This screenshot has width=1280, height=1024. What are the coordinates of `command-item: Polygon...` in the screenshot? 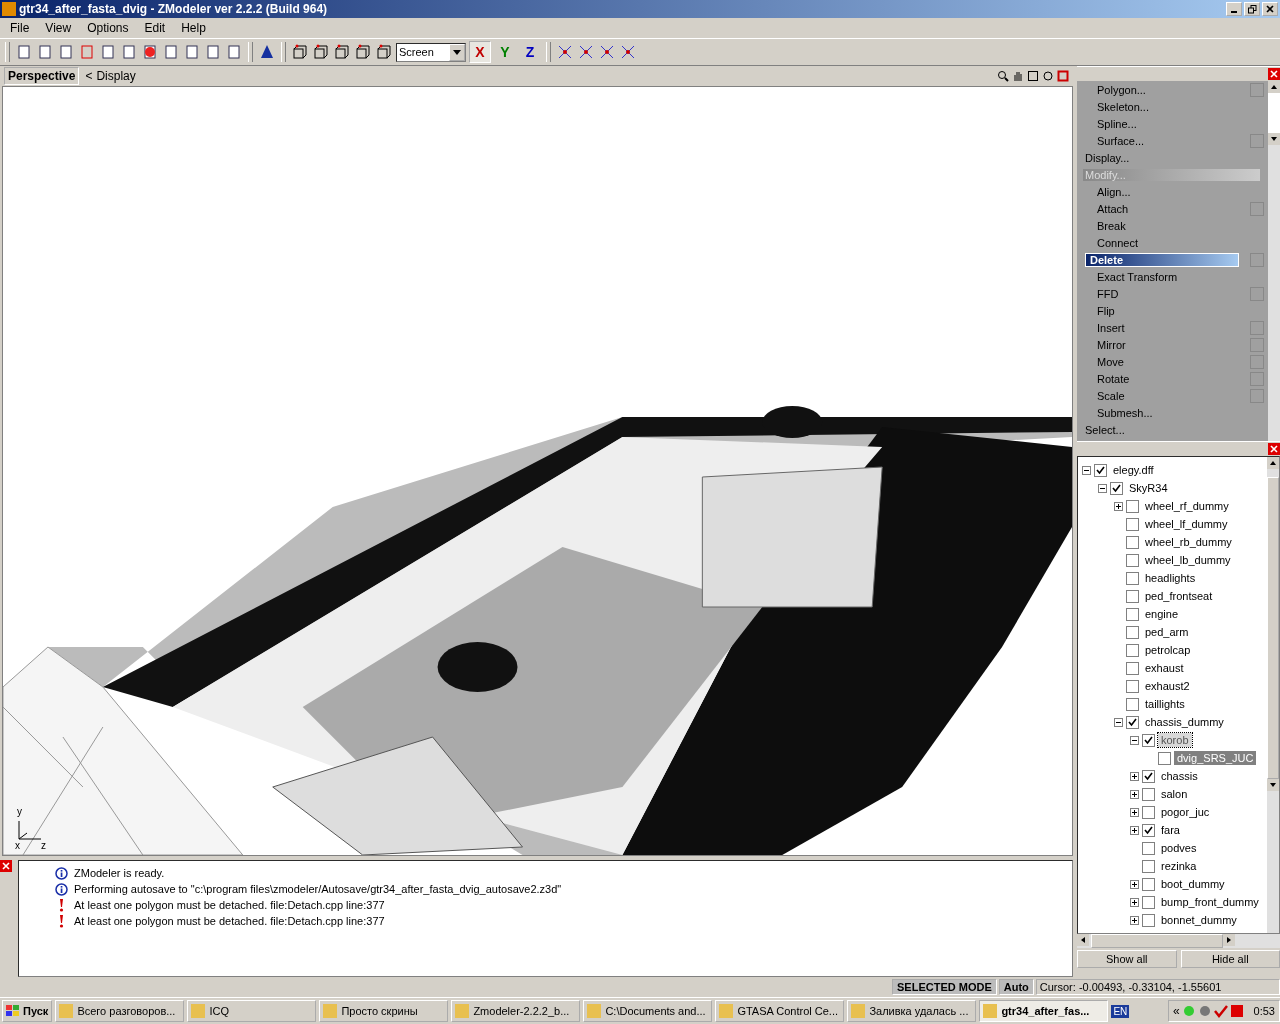 It's located at (1170, 89).